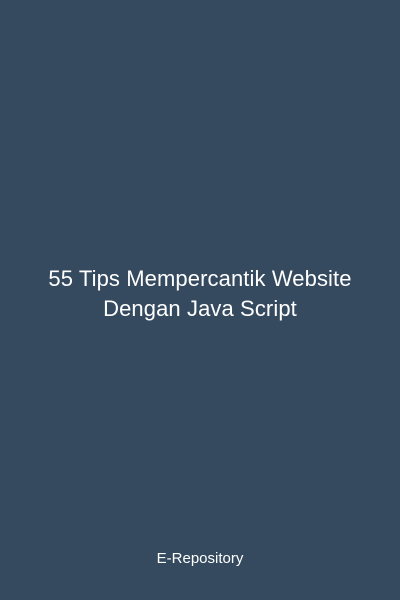  What do you see at coordinates (200, 558) in the screenshot?
I see `publisher-label: E-Repository` at bounding box center [200, 558].